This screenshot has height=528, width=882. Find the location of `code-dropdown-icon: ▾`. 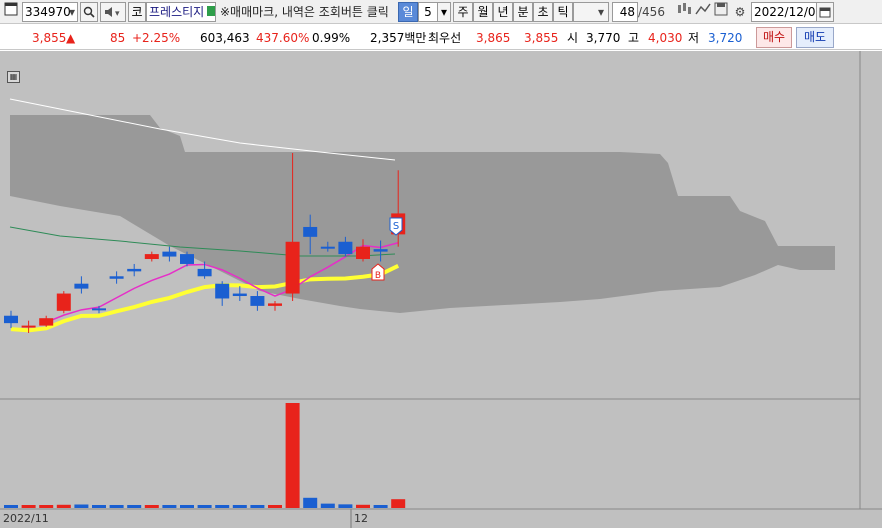

code-dropdown-icon: ▾ is located at coordinates (72, 12).